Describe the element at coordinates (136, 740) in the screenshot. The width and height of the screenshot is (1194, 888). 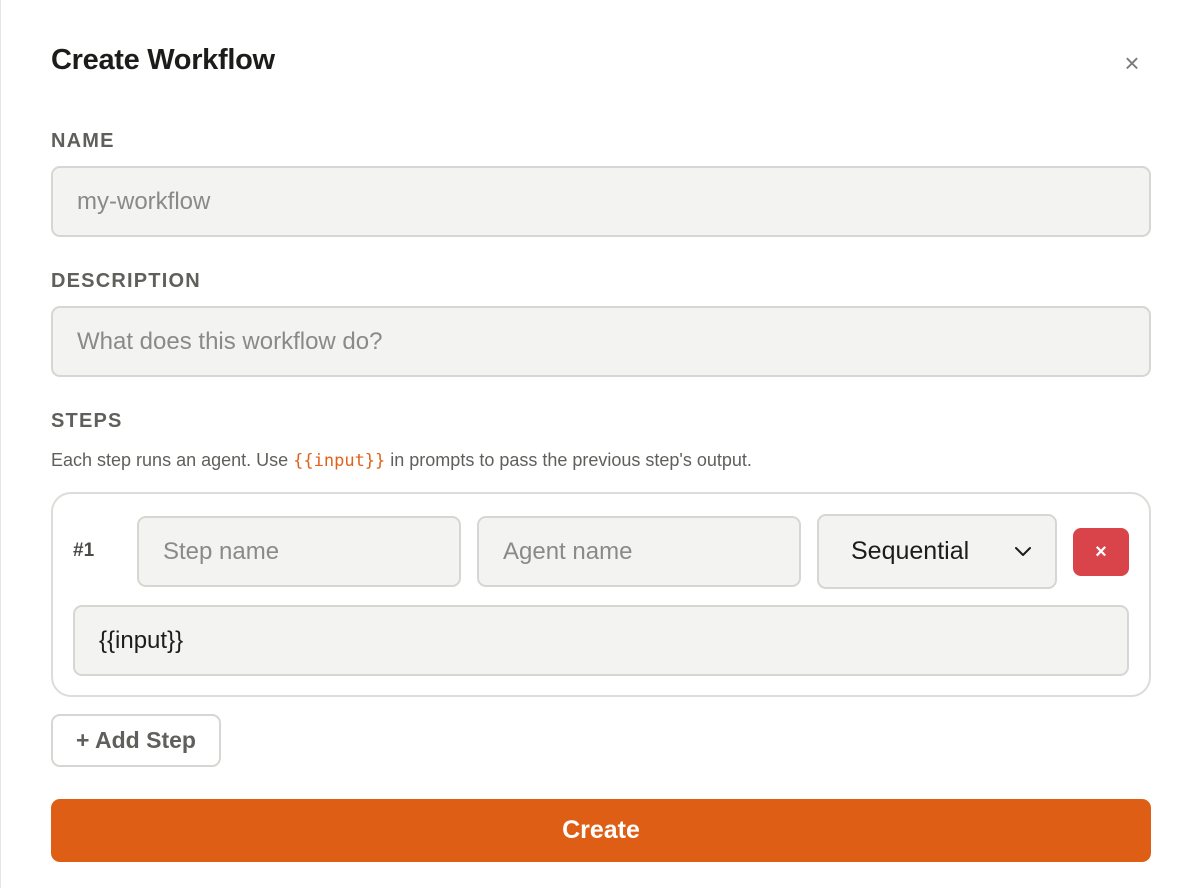
I see `add-step-button: + Add Step` at that location.